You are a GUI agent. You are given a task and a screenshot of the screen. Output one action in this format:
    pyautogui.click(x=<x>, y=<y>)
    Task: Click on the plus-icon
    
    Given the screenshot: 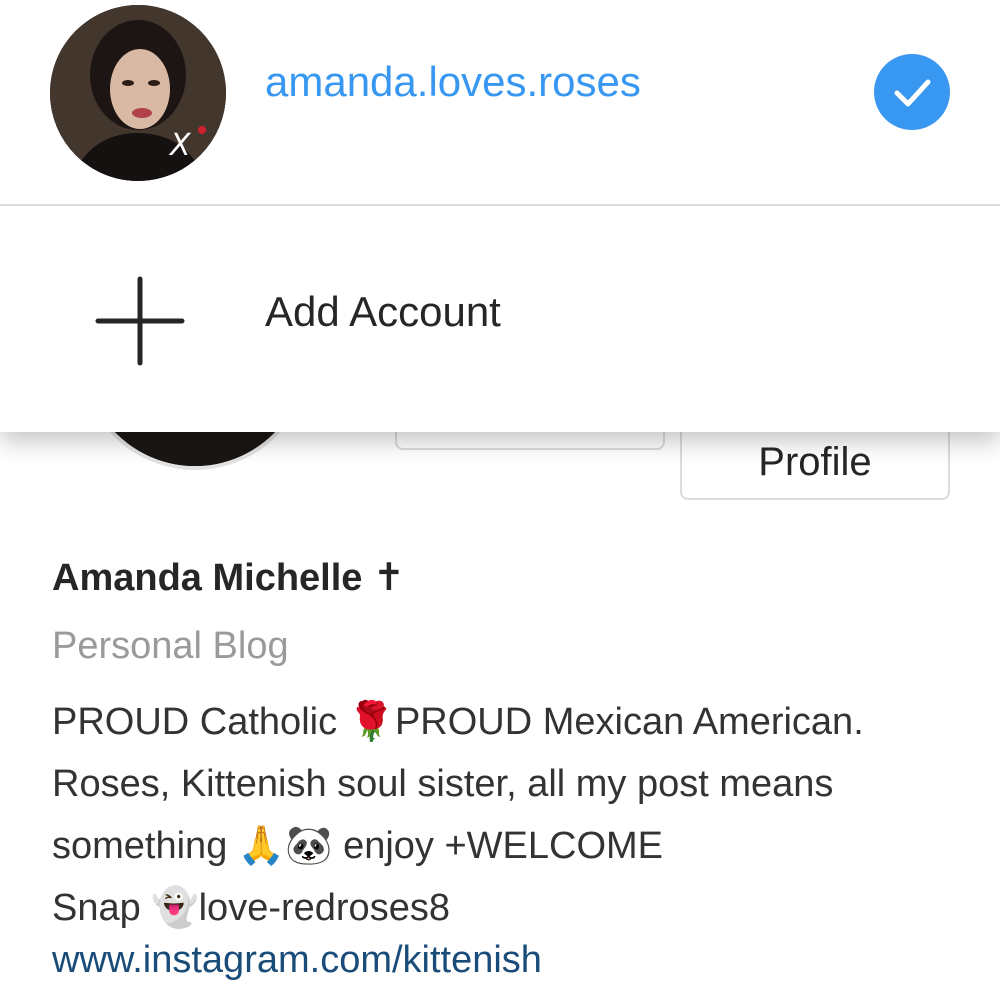 What is the action you would take?
    pyautogui.click(x=140, y=321)
    